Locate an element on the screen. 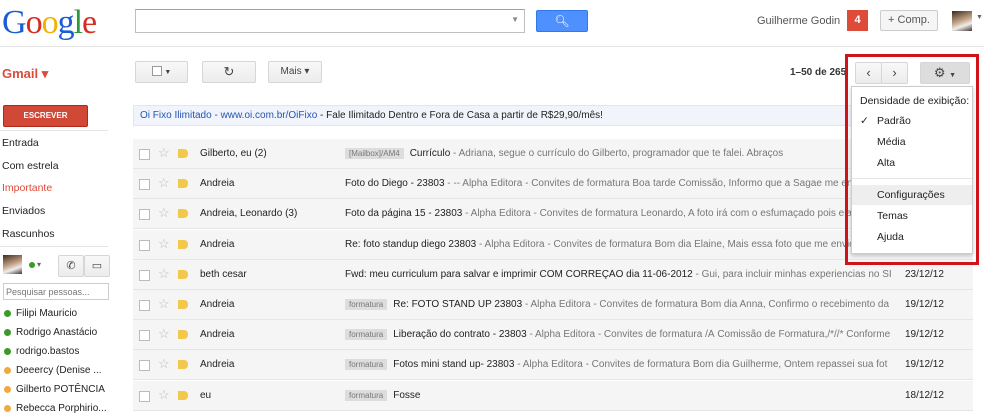  share-button: + Comp. is located at coordinates (909, 20).